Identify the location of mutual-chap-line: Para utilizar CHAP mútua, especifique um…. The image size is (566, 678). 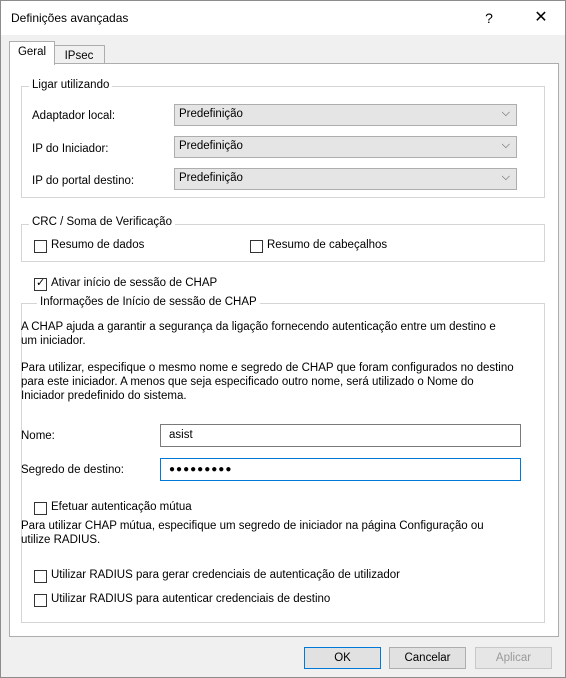
(252, 526).